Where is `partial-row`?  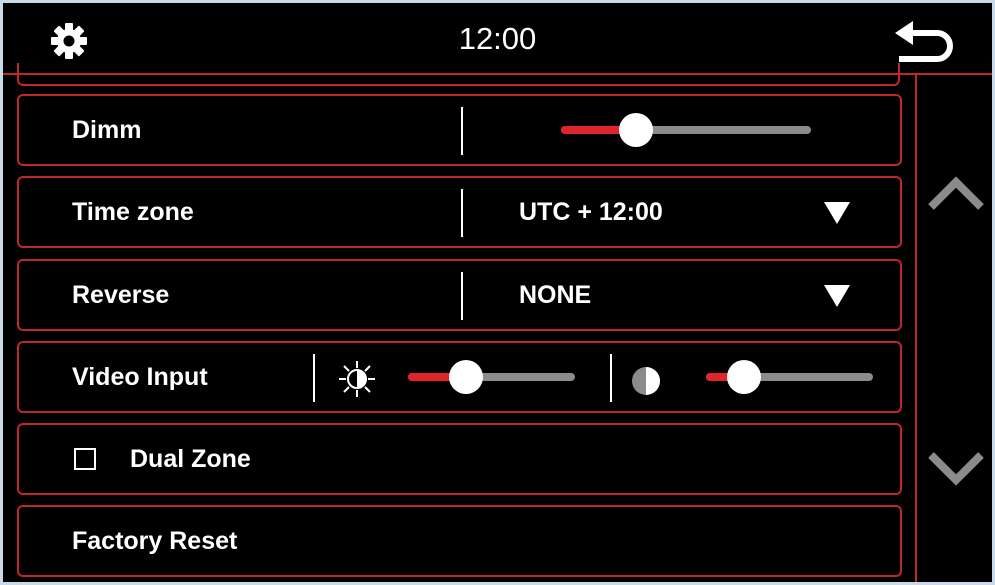 partial-row is located at coordinates (458, 74).